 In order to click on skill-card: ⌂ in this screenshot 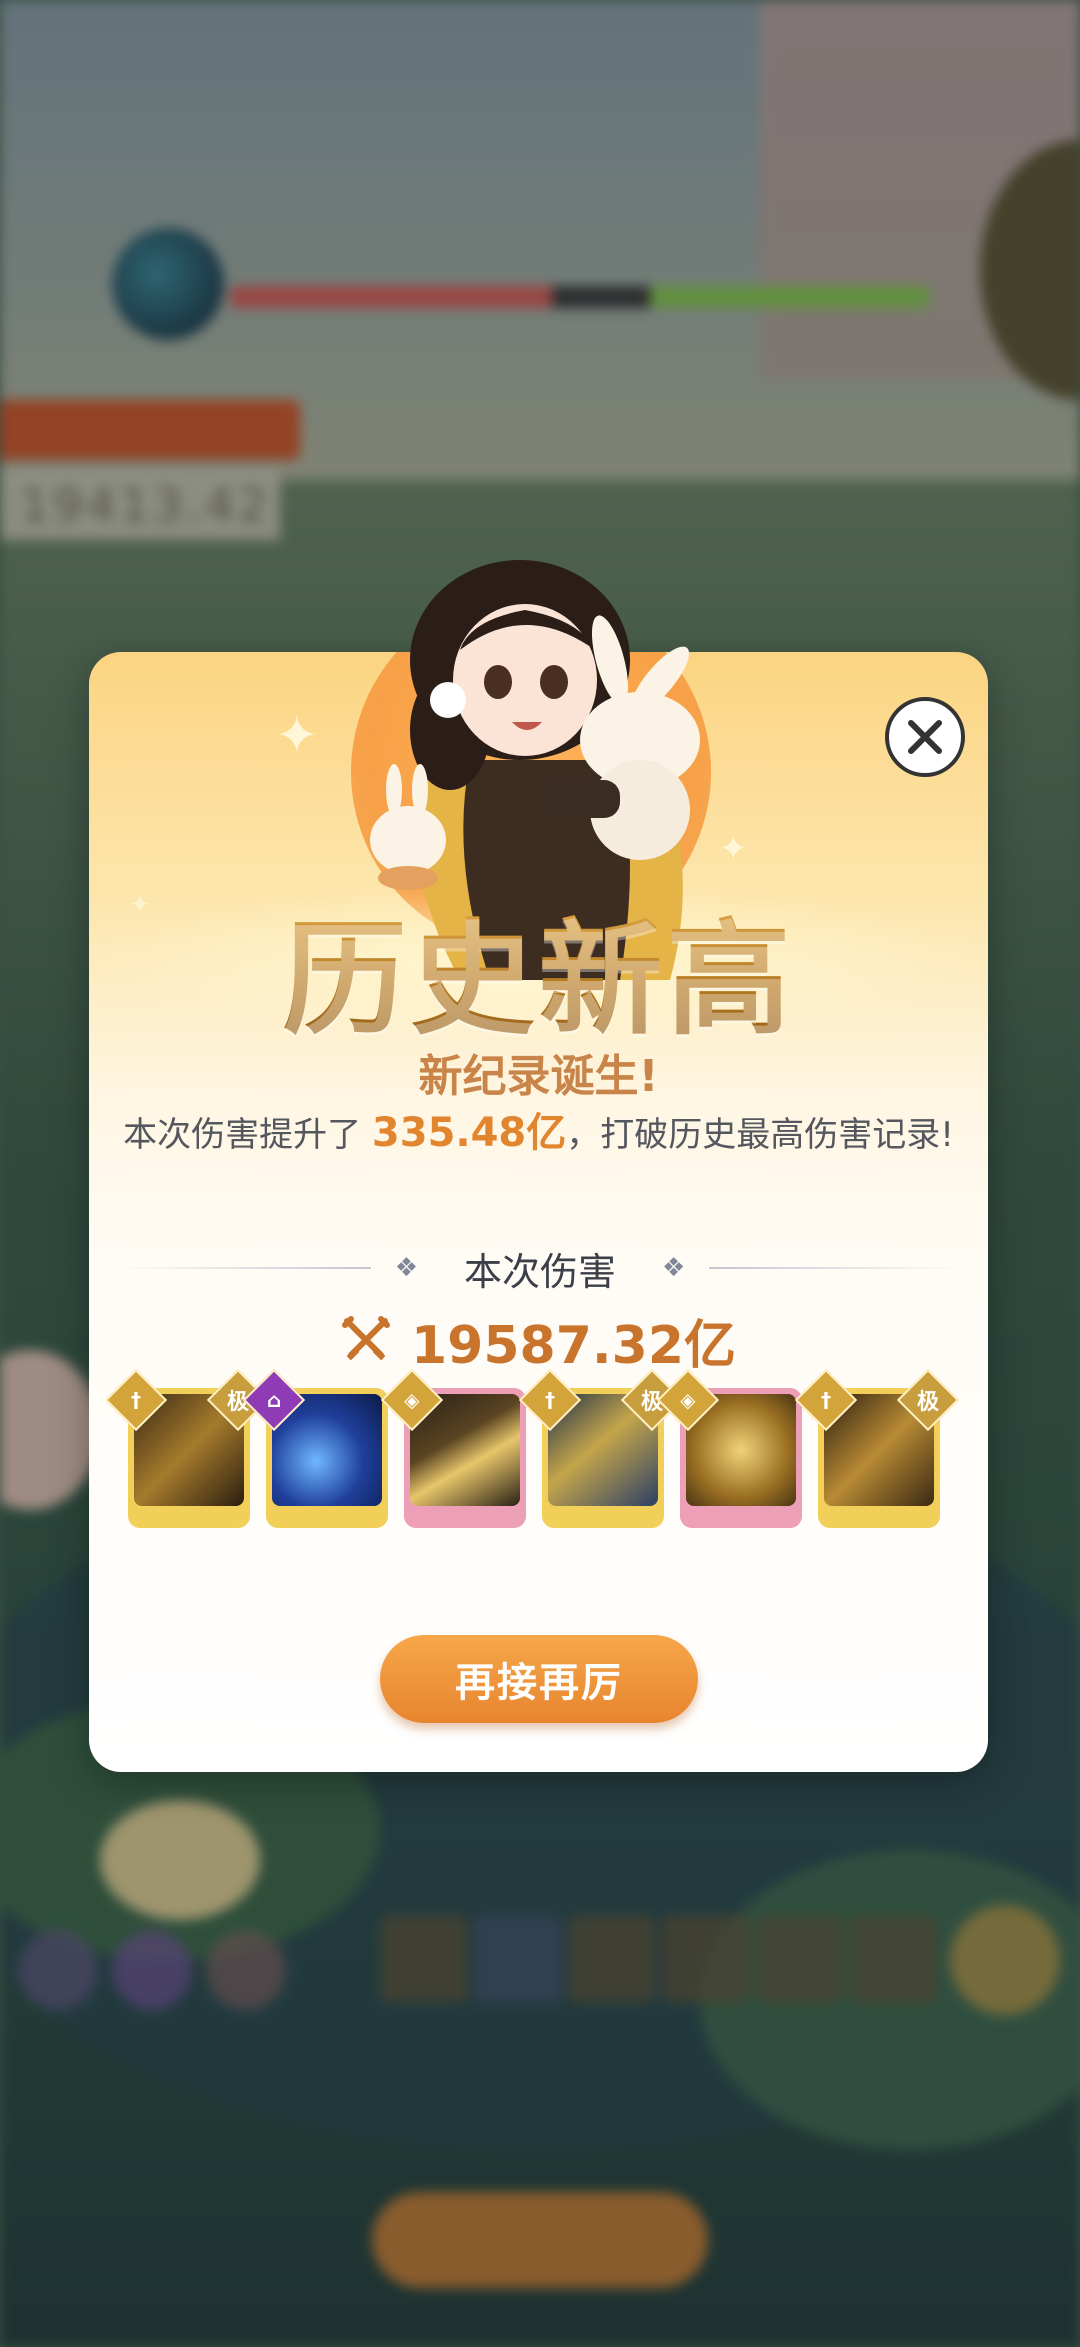, I will do `click(315, 1448)`.